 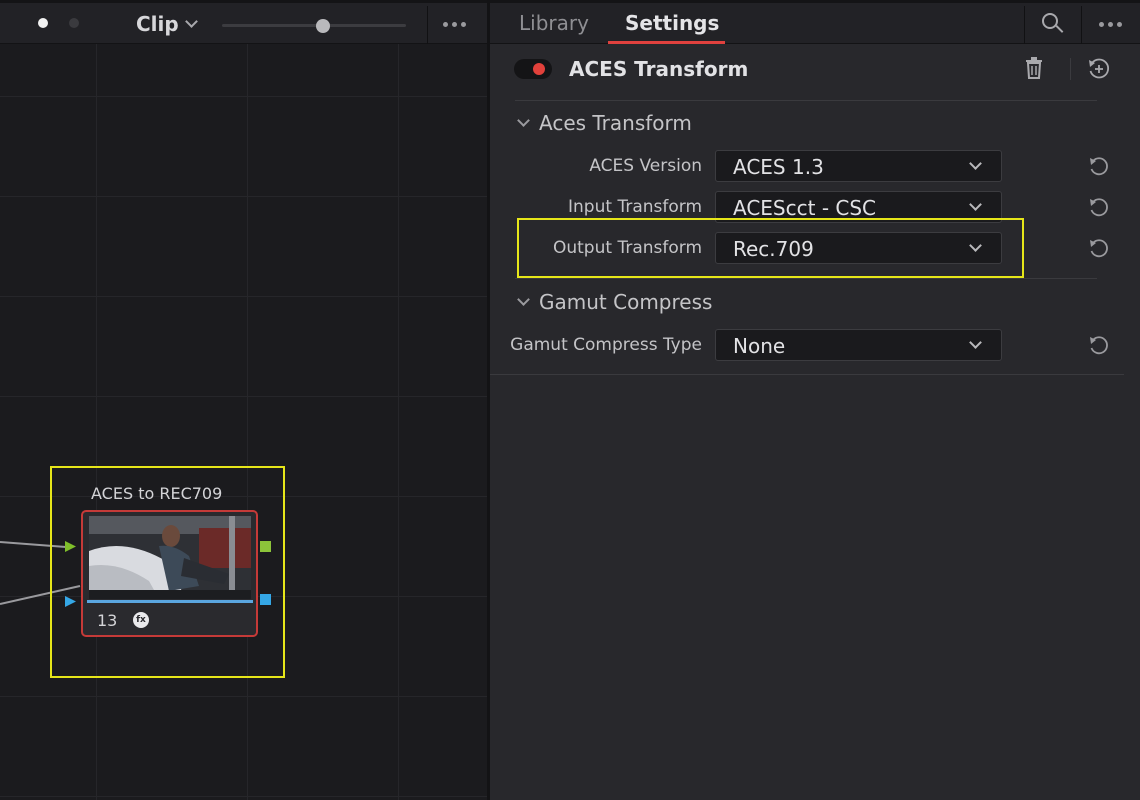 What do you see at coordinates (672, 23) in the screenshot?
I see `tab-settings: Settings` at bounding box center [672, 23].